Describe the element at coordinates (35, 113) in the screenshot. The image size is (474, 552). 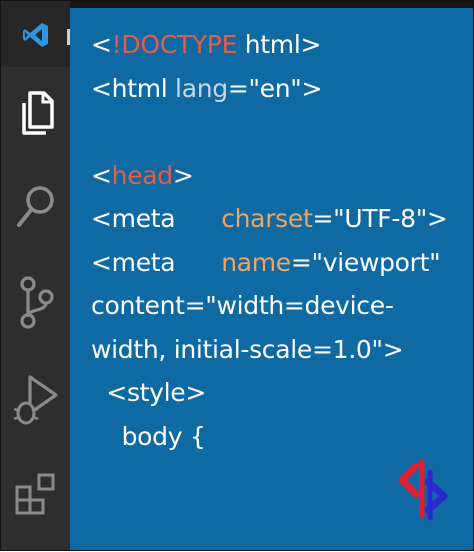
I see `files-icon` at that location.